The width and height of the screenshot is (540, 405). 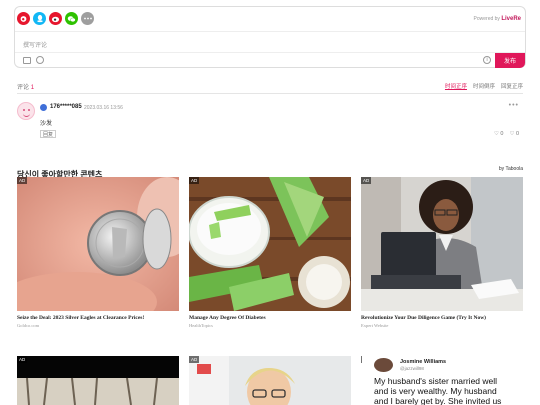 I want to click on card-title: Manage Any Degree Of Diabetes, so click(x=270, y=318).